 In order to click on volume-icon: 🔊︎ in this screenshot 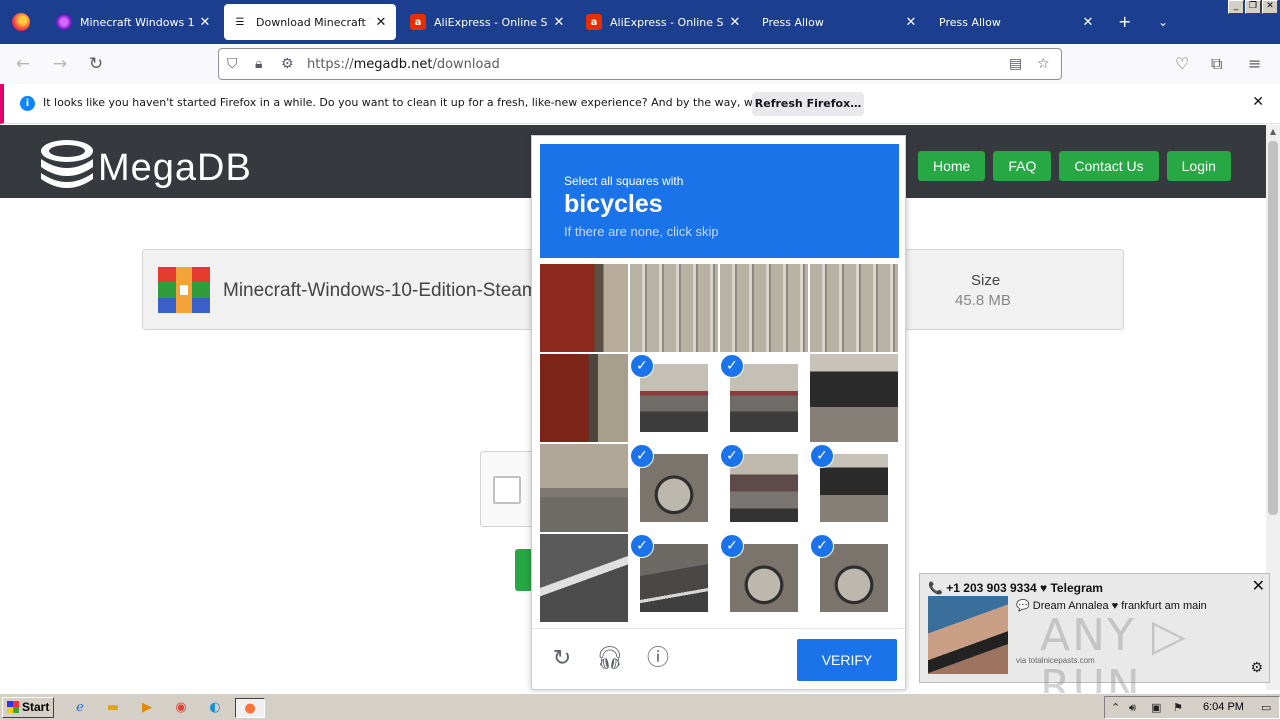, I will do `click(1132, 708)`.